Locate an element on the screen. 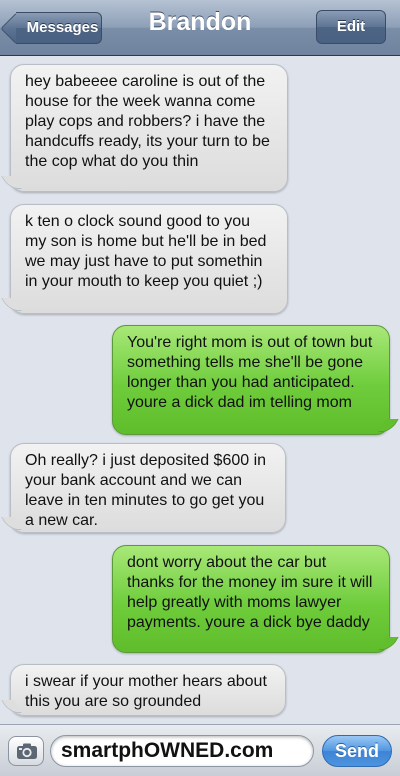  edit-button: Edit is located at coordinates (351, 27).